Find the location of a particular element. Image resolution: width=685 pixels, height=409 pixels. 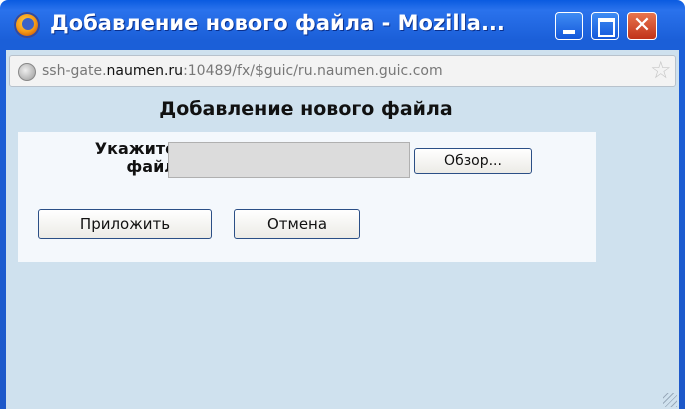

title-bar: Добавление нового файла - Mozilla... ✕ is located at coordinates (342, 25).